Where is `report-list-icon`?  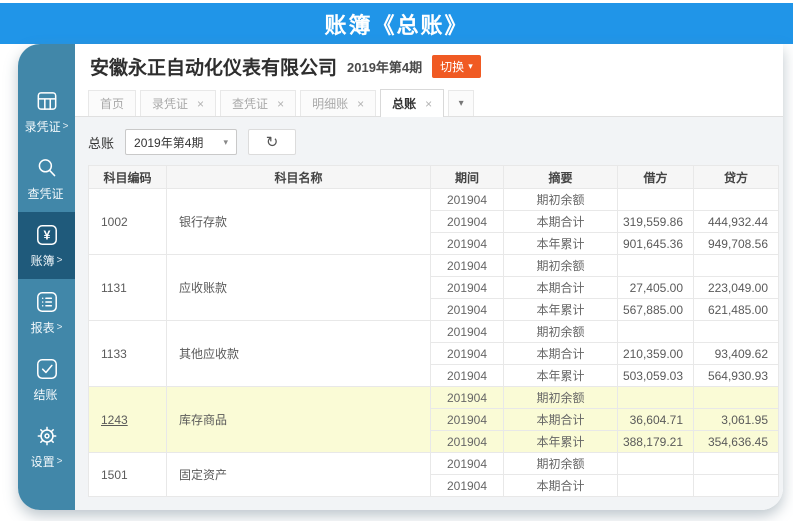 report-list-icon is located at coordinates (47, 302).